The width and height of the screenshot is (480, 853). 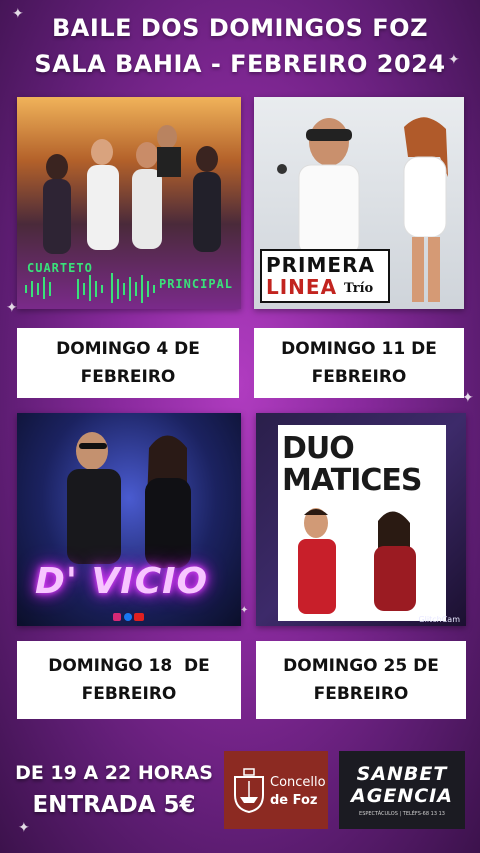 I want to click on band-name-line2: LINEA, so click(x=302, y=287).